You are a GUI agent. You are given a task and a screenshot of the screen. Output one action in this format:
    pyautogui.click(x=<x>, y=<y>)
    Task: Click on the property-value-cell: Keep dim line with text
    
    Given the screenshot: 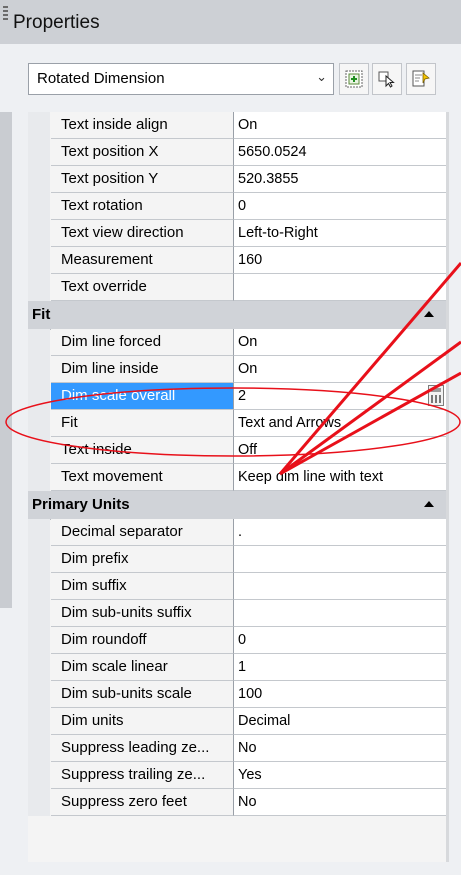 What is the action you would take?
    pyautogui.click(x=341, y=477)
    